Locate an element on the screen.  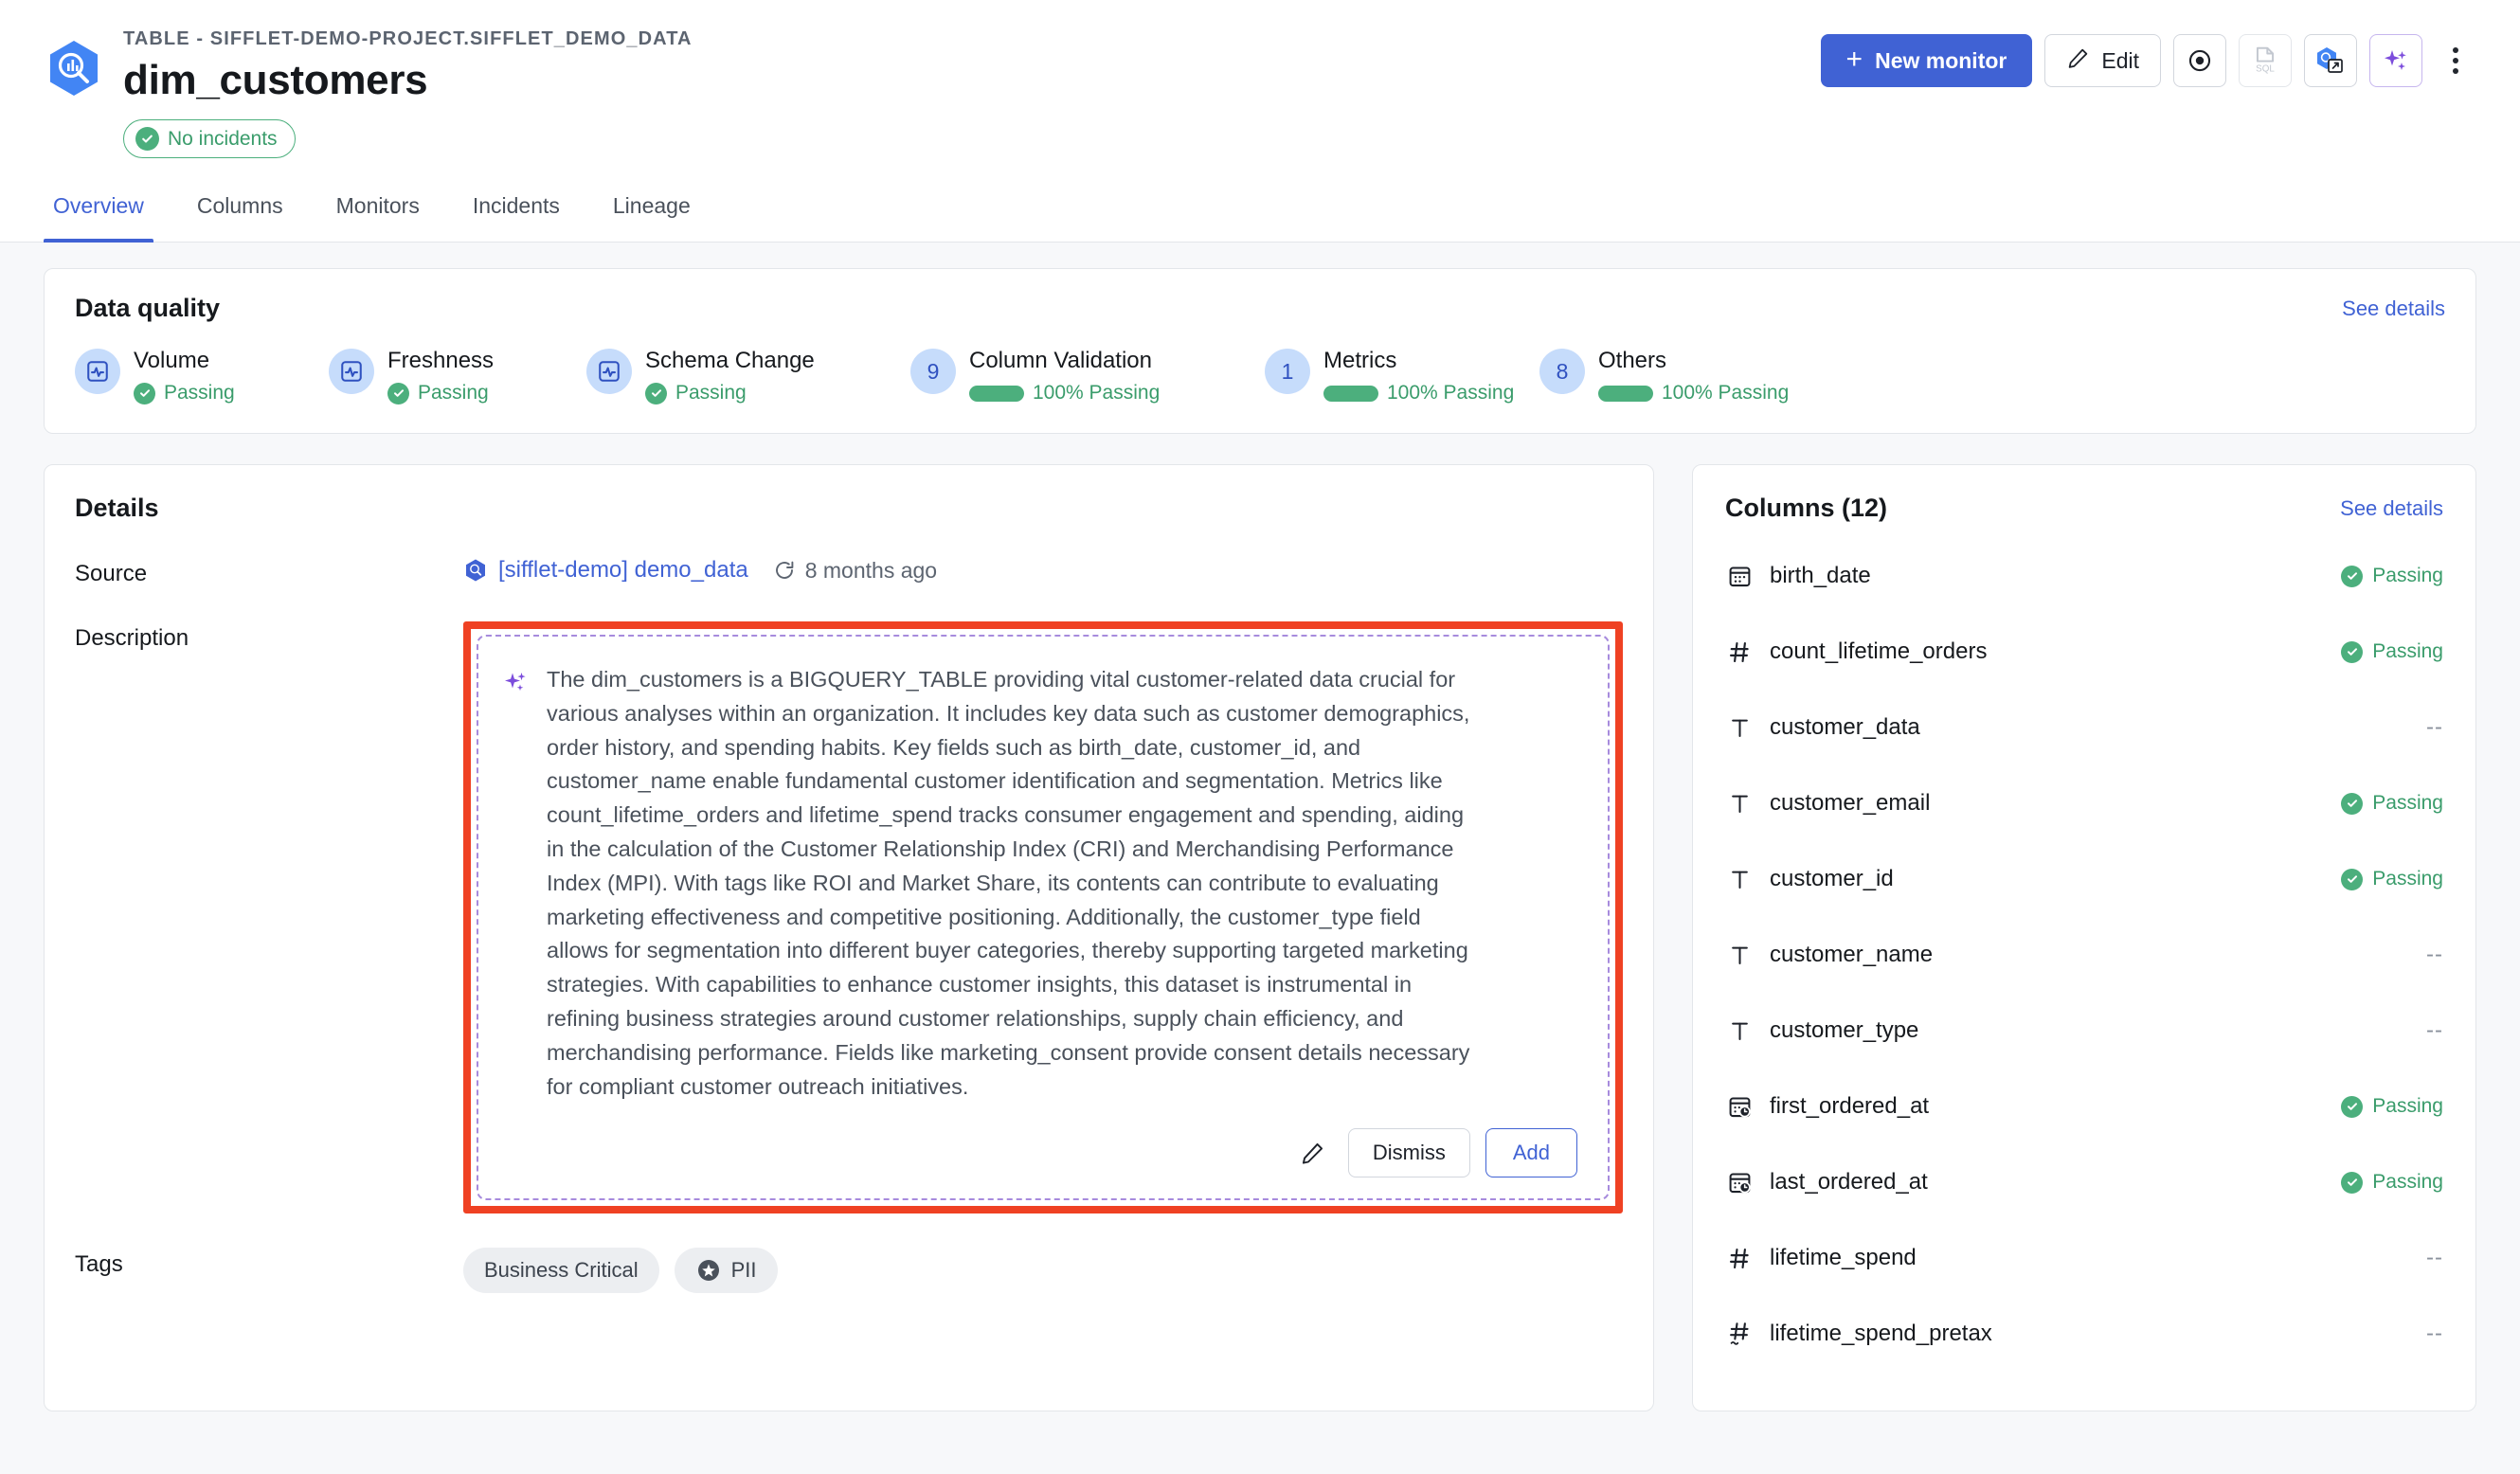
dq-count-badge: 9 is located at coordinates (933, 371).